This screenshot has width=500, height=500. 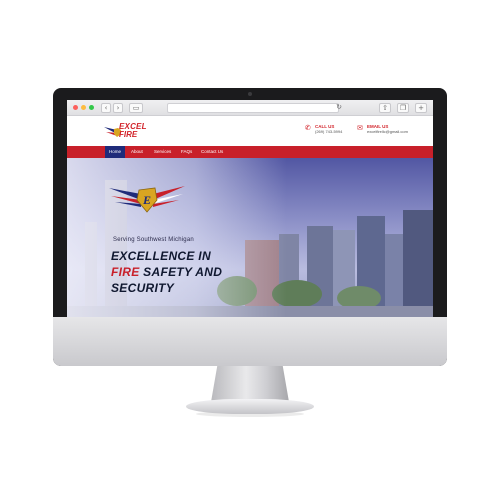 I want to click on call-us-block: ✆ CALL US (269) 743-5994, so click(x=323, y=129).